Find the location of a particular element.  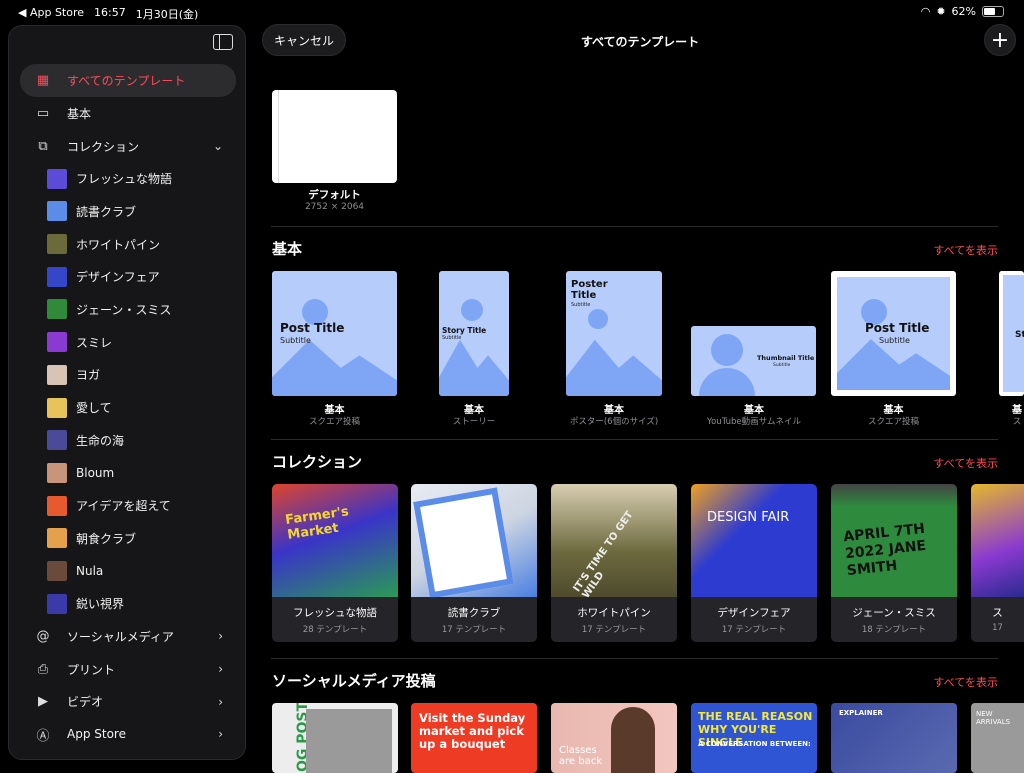

back-to-app-store-link: ◀ App Store is located at coordinates (51, 14).